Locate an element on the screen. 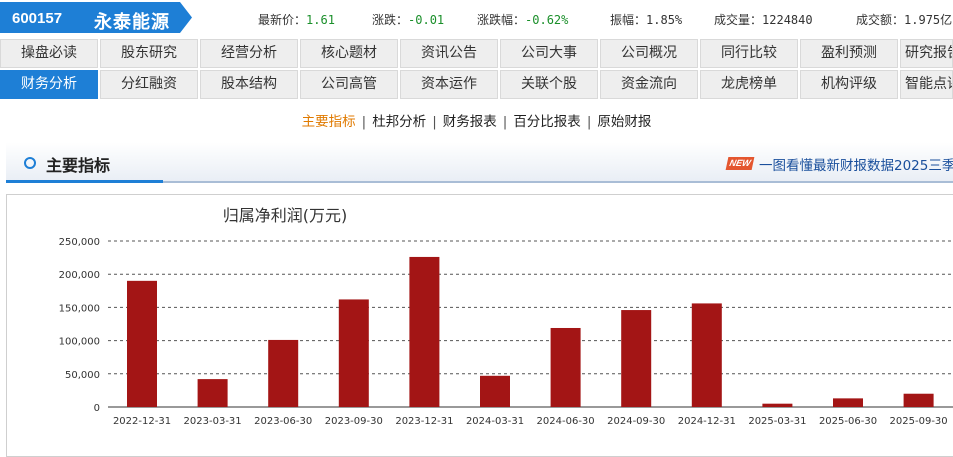 The width and height of the screenshot is (953, 457). turnover: 成交额：1.975亿 is located at coordinates (904, 19).